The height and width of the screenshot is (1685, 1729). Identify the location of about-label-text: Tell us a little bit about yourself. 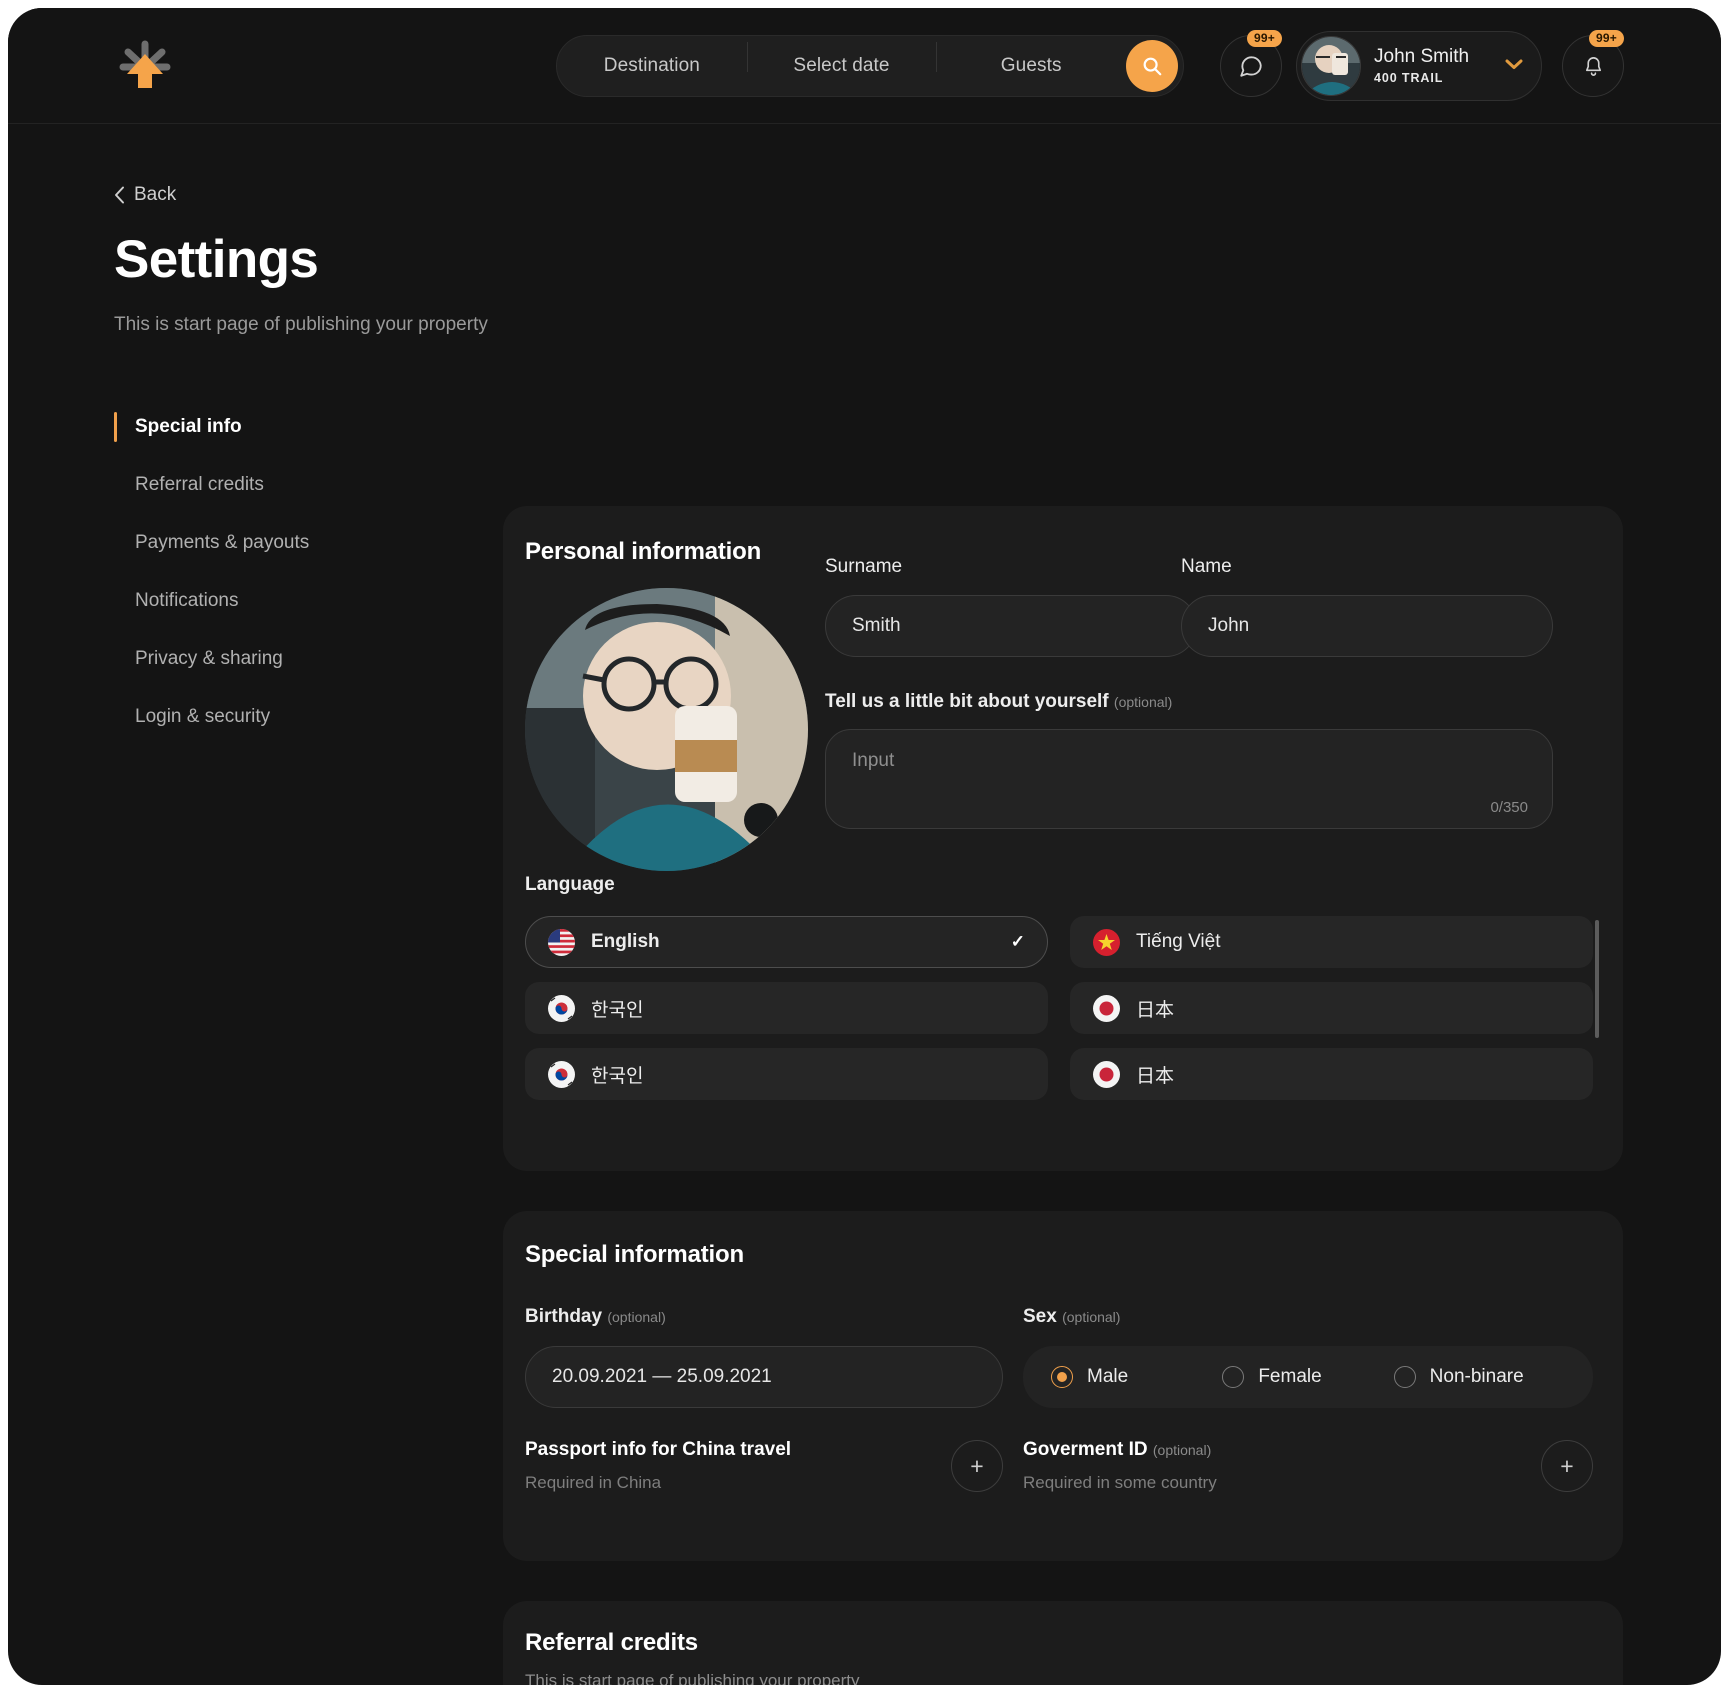
(967, 701).